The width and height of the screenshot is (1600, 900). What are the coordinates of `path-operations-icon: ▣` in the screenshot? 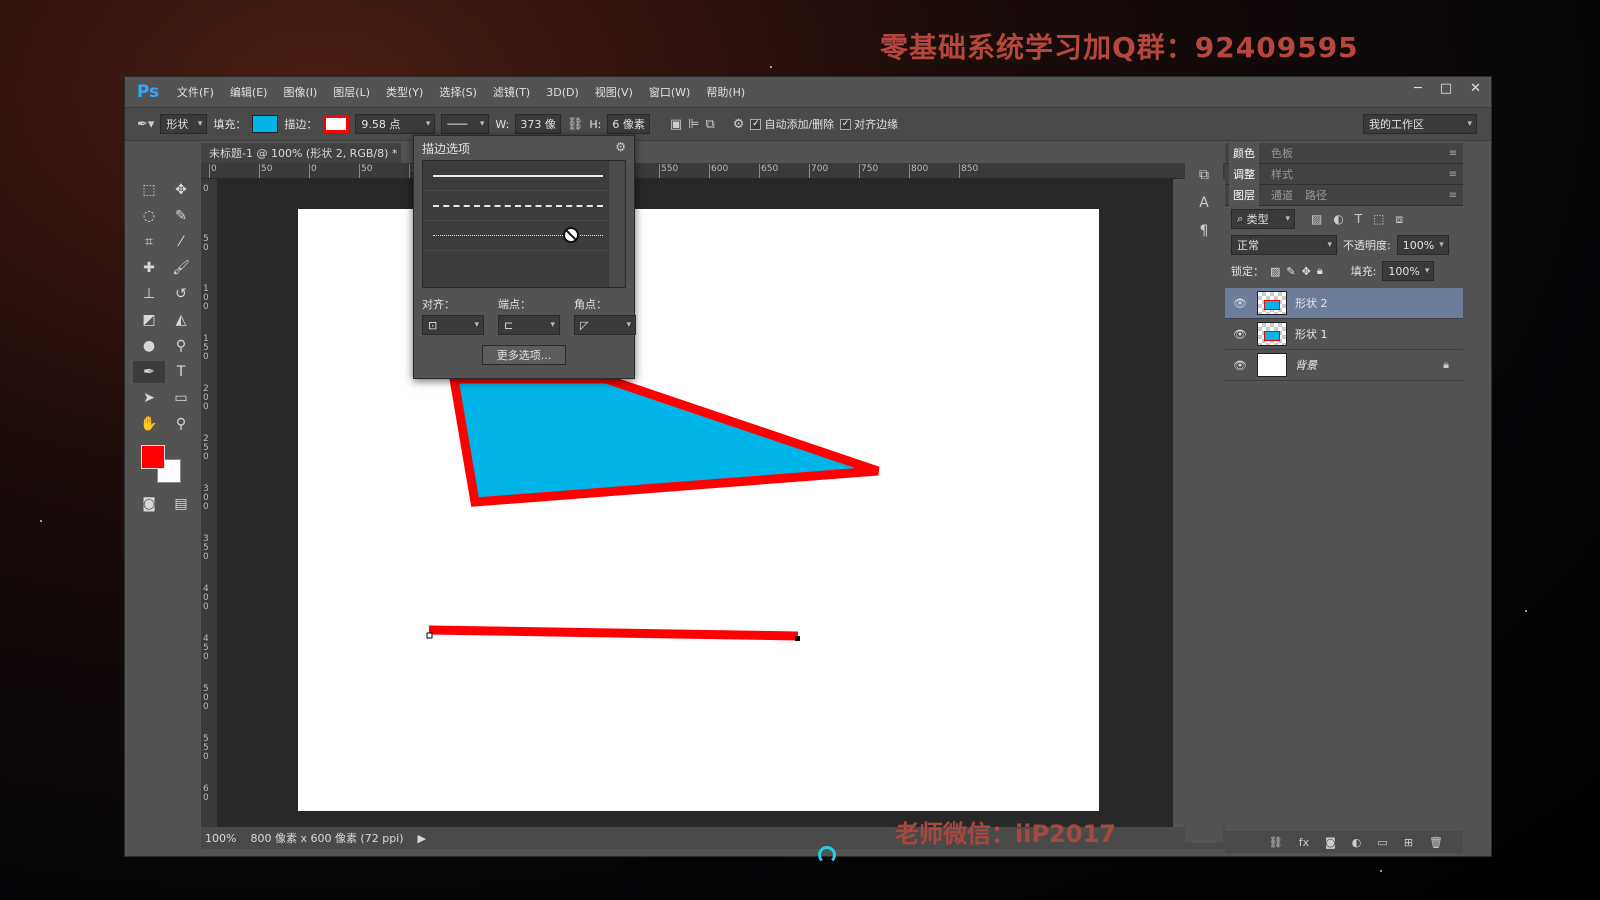 It's located at (676, 124).